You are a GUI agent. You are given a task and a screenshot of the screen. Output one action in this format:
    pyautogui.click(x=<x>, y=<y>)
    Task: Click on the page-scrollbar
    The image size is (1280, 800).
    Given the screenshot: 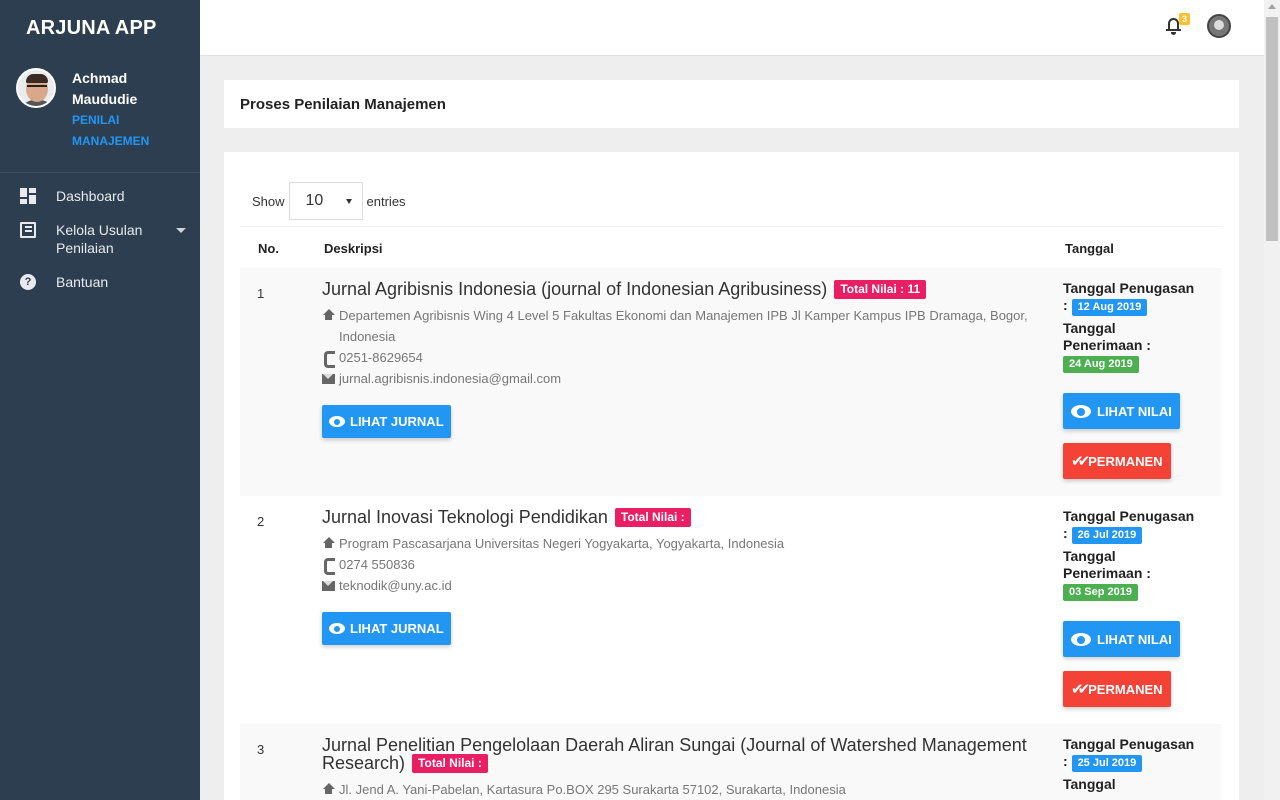 What is the action you would take?
    pyautogui.click(x=1272, y=400)
    